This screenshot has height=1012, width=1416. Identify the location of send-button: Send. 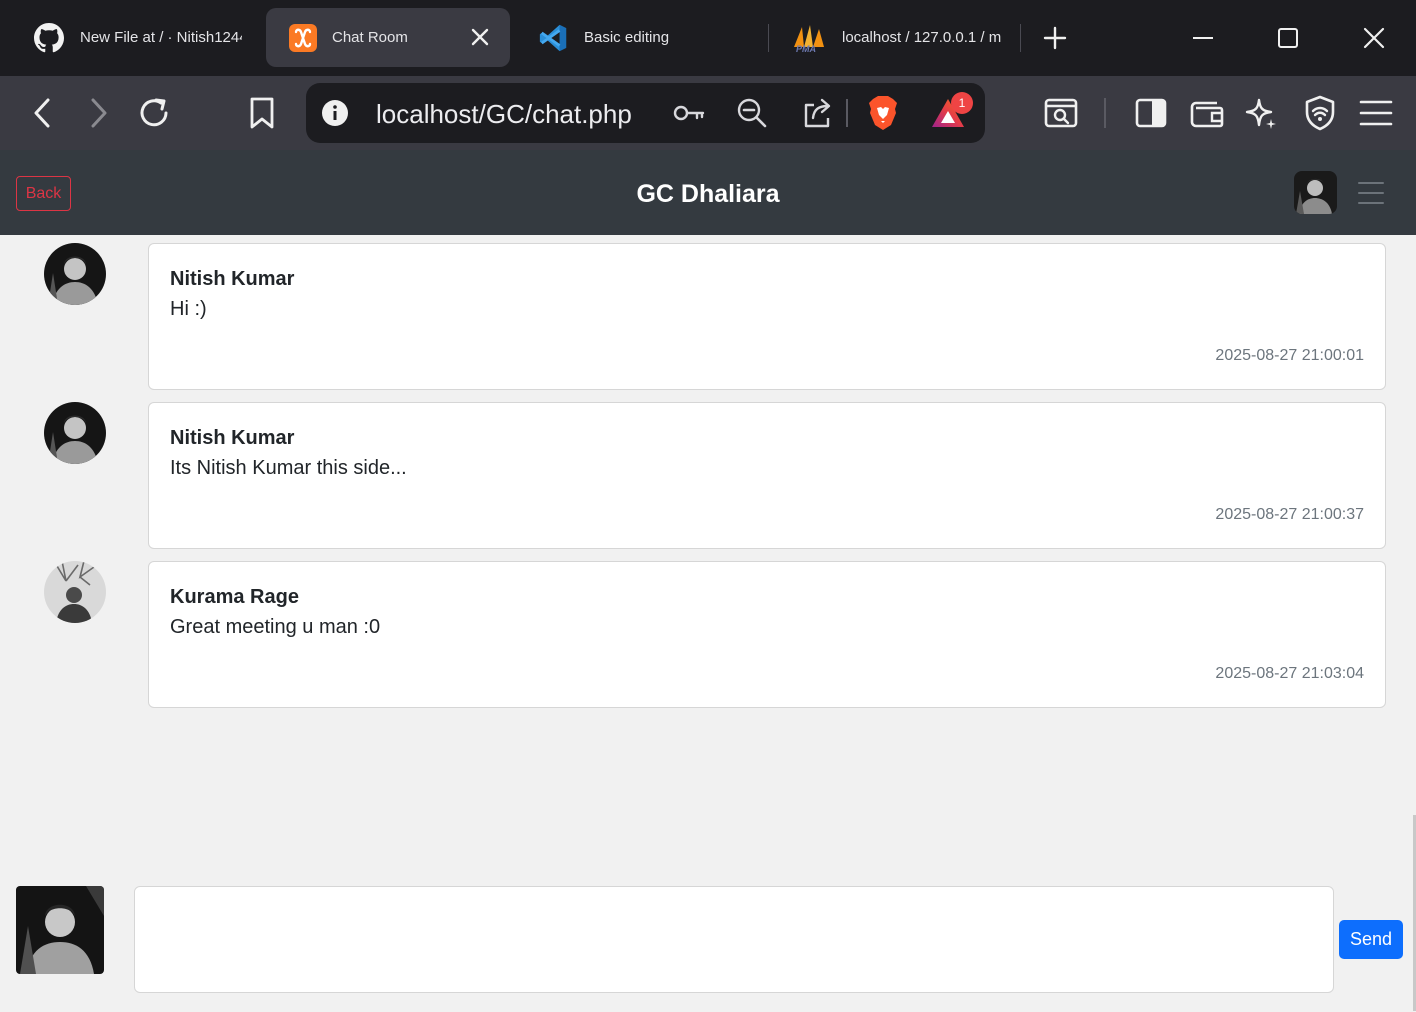
(1371, 939).